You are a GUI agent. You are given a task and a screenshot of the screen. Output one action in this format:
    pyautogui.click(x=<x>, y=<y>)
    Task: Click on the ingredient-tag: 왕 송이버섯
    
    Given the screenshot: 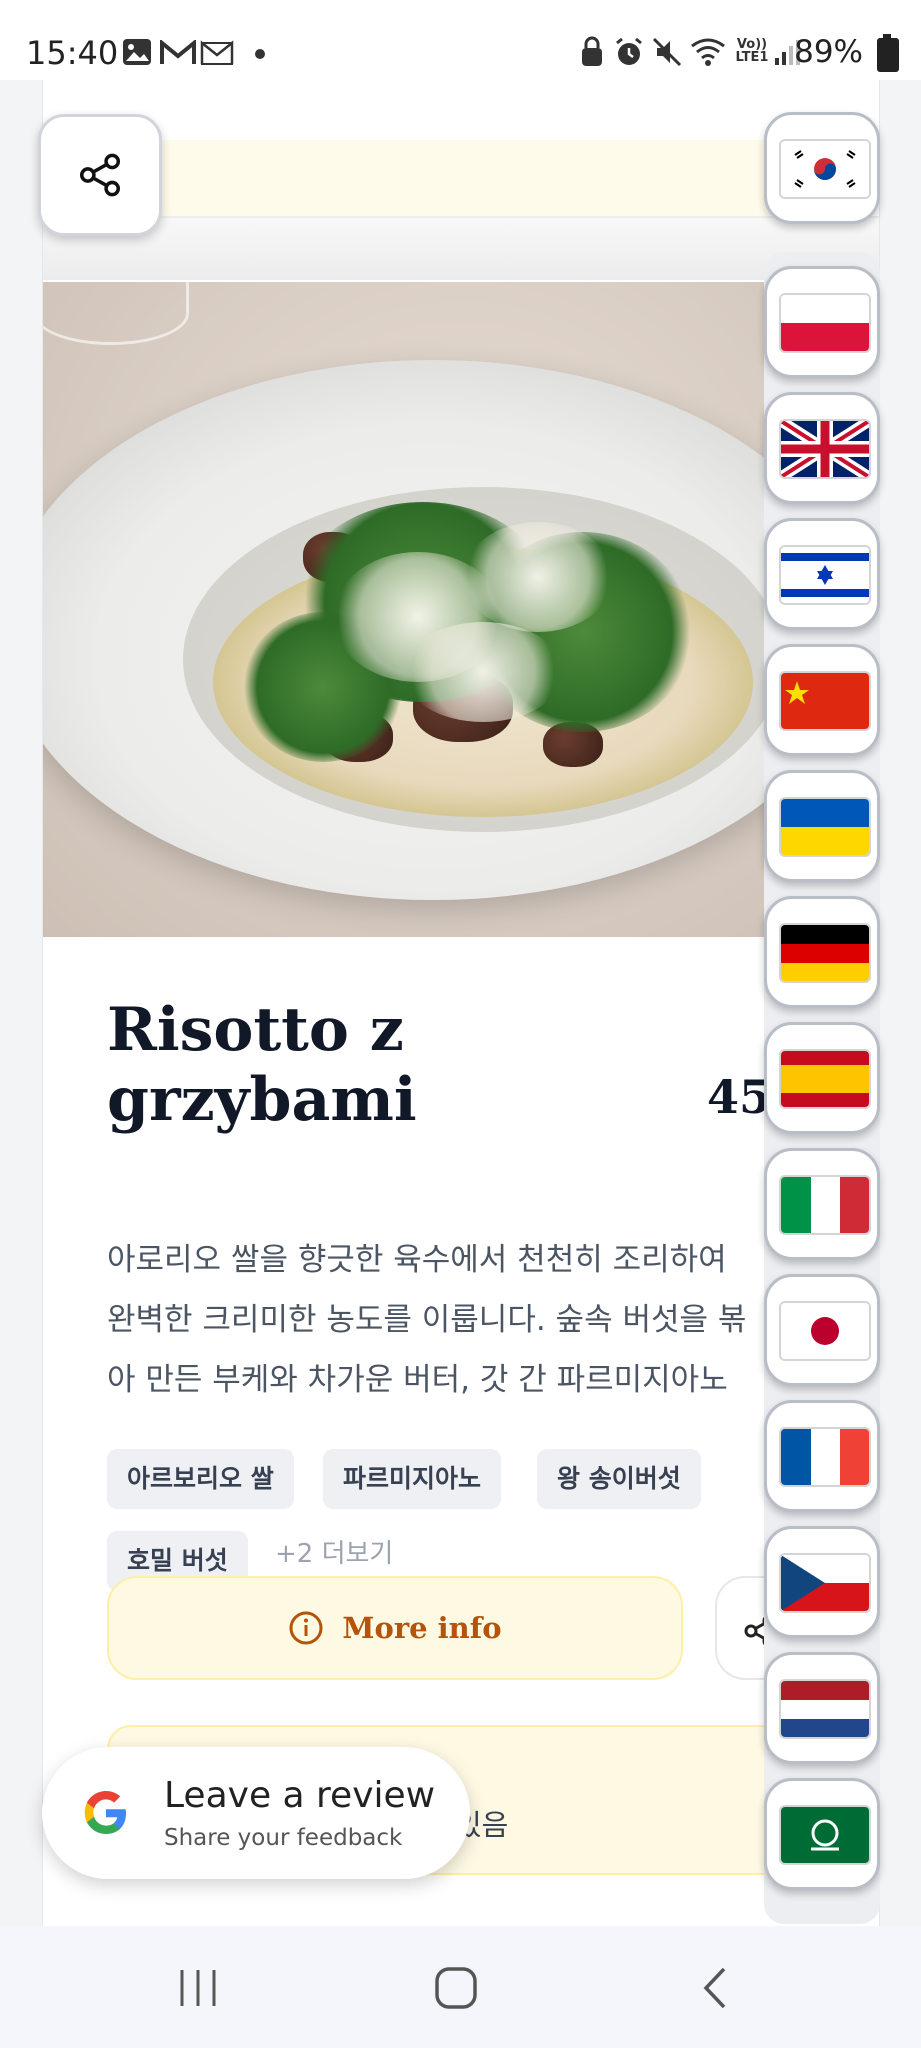 What is the action you would take?
    pyautogui.click(x=619, y=1479)
    